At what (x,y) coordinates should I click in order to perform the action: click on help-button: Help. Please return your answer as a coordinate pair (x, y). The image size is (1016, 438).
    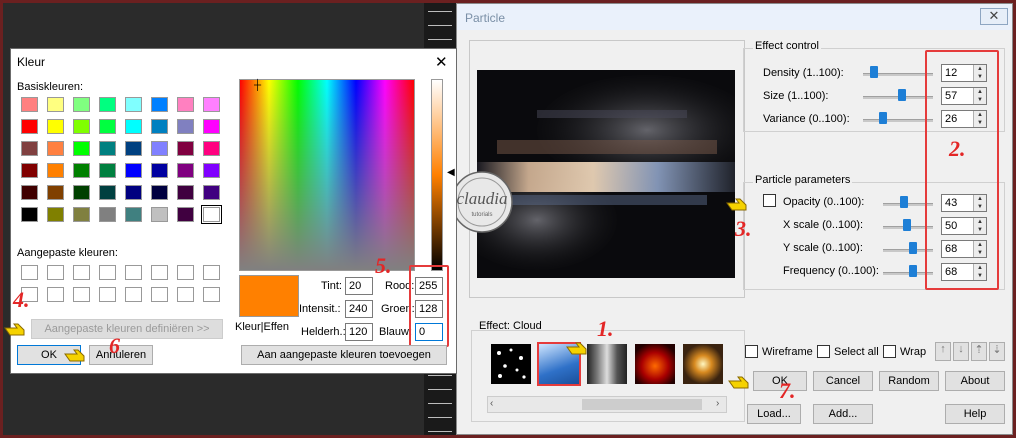
    Looking at the image, I should click on (975, 414).